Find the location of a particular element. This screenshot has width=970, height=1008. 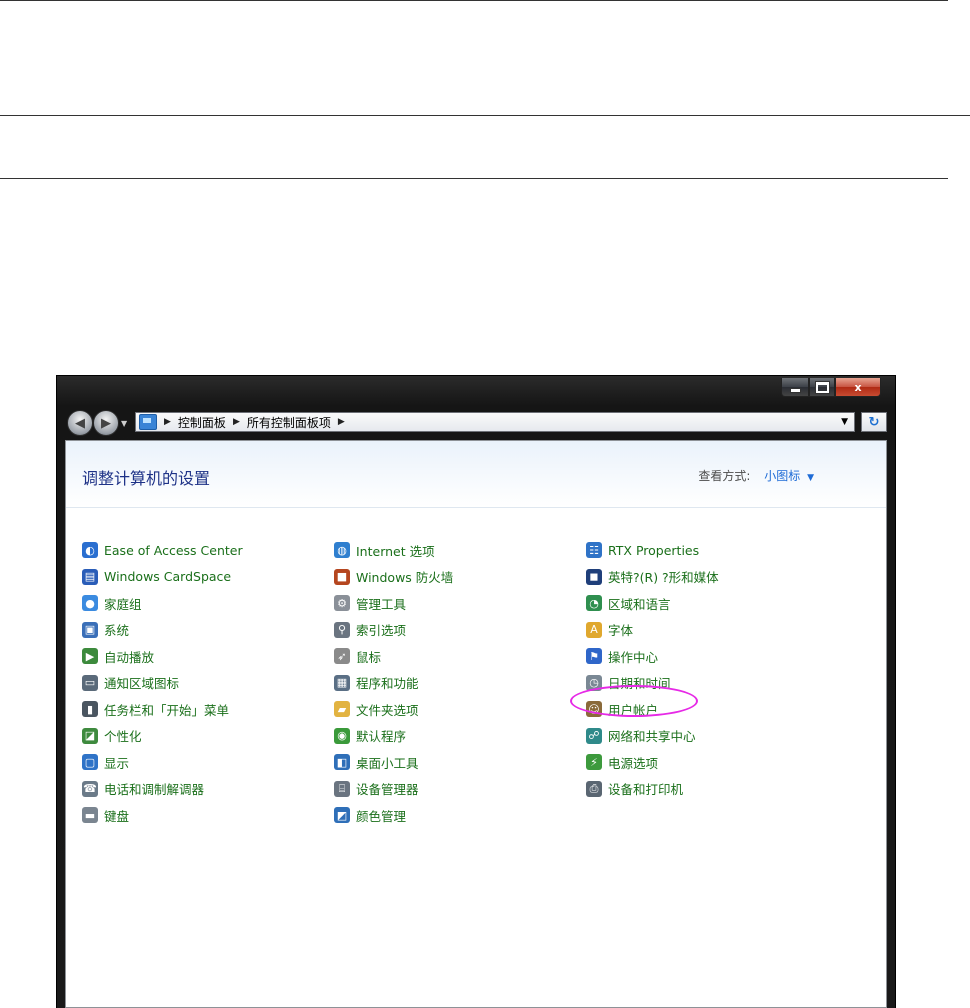

control-panel-item: ◉ 默认程序 is located at coordinates (454, 736).